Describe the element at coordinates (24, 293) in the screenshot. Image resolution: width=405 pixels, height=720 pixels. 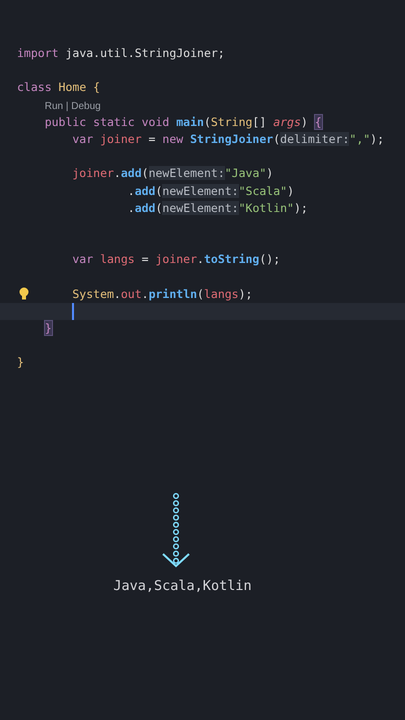
I see `lightbulb-icon` at that location.